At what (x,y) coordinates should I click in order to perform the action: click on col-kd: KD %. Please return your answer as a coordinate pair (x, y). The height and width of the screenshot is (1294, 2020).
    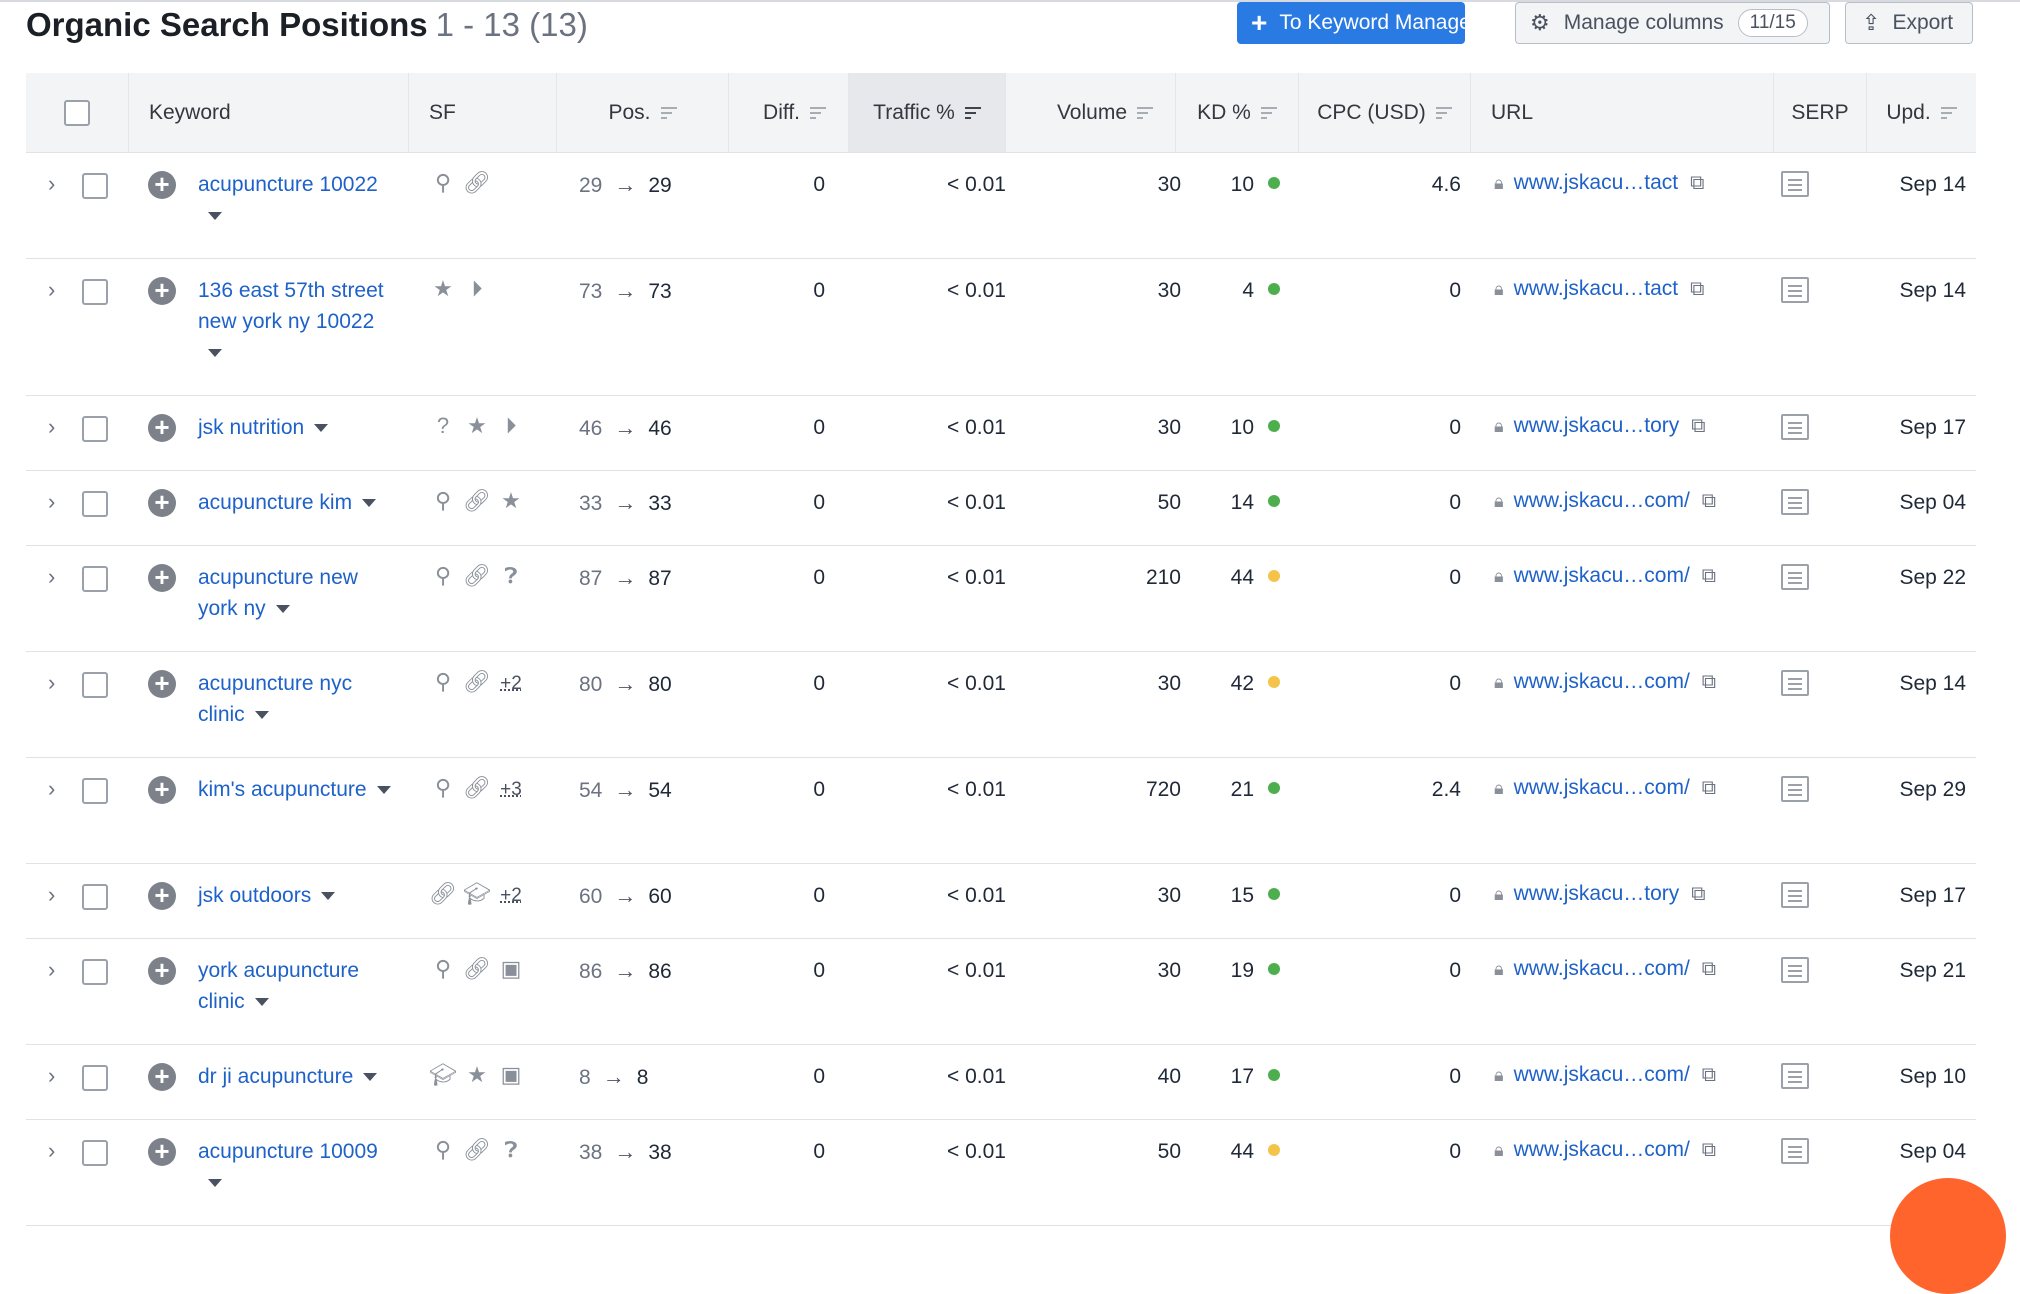
    Looking at the image, I should click on (1237, 112).